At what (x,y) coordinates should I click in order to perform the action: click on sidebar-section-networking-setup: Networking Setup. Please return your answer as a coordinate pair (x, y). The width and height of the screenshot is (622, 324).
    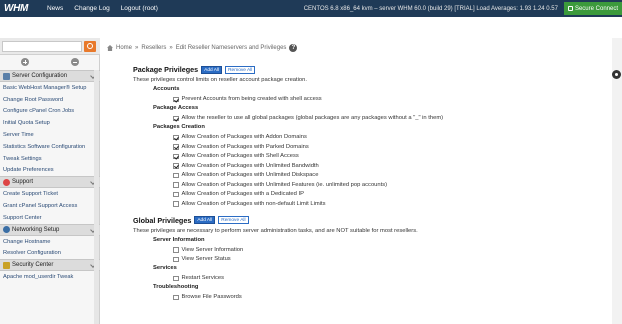
    Looking at the image, I should click on (50, 229).